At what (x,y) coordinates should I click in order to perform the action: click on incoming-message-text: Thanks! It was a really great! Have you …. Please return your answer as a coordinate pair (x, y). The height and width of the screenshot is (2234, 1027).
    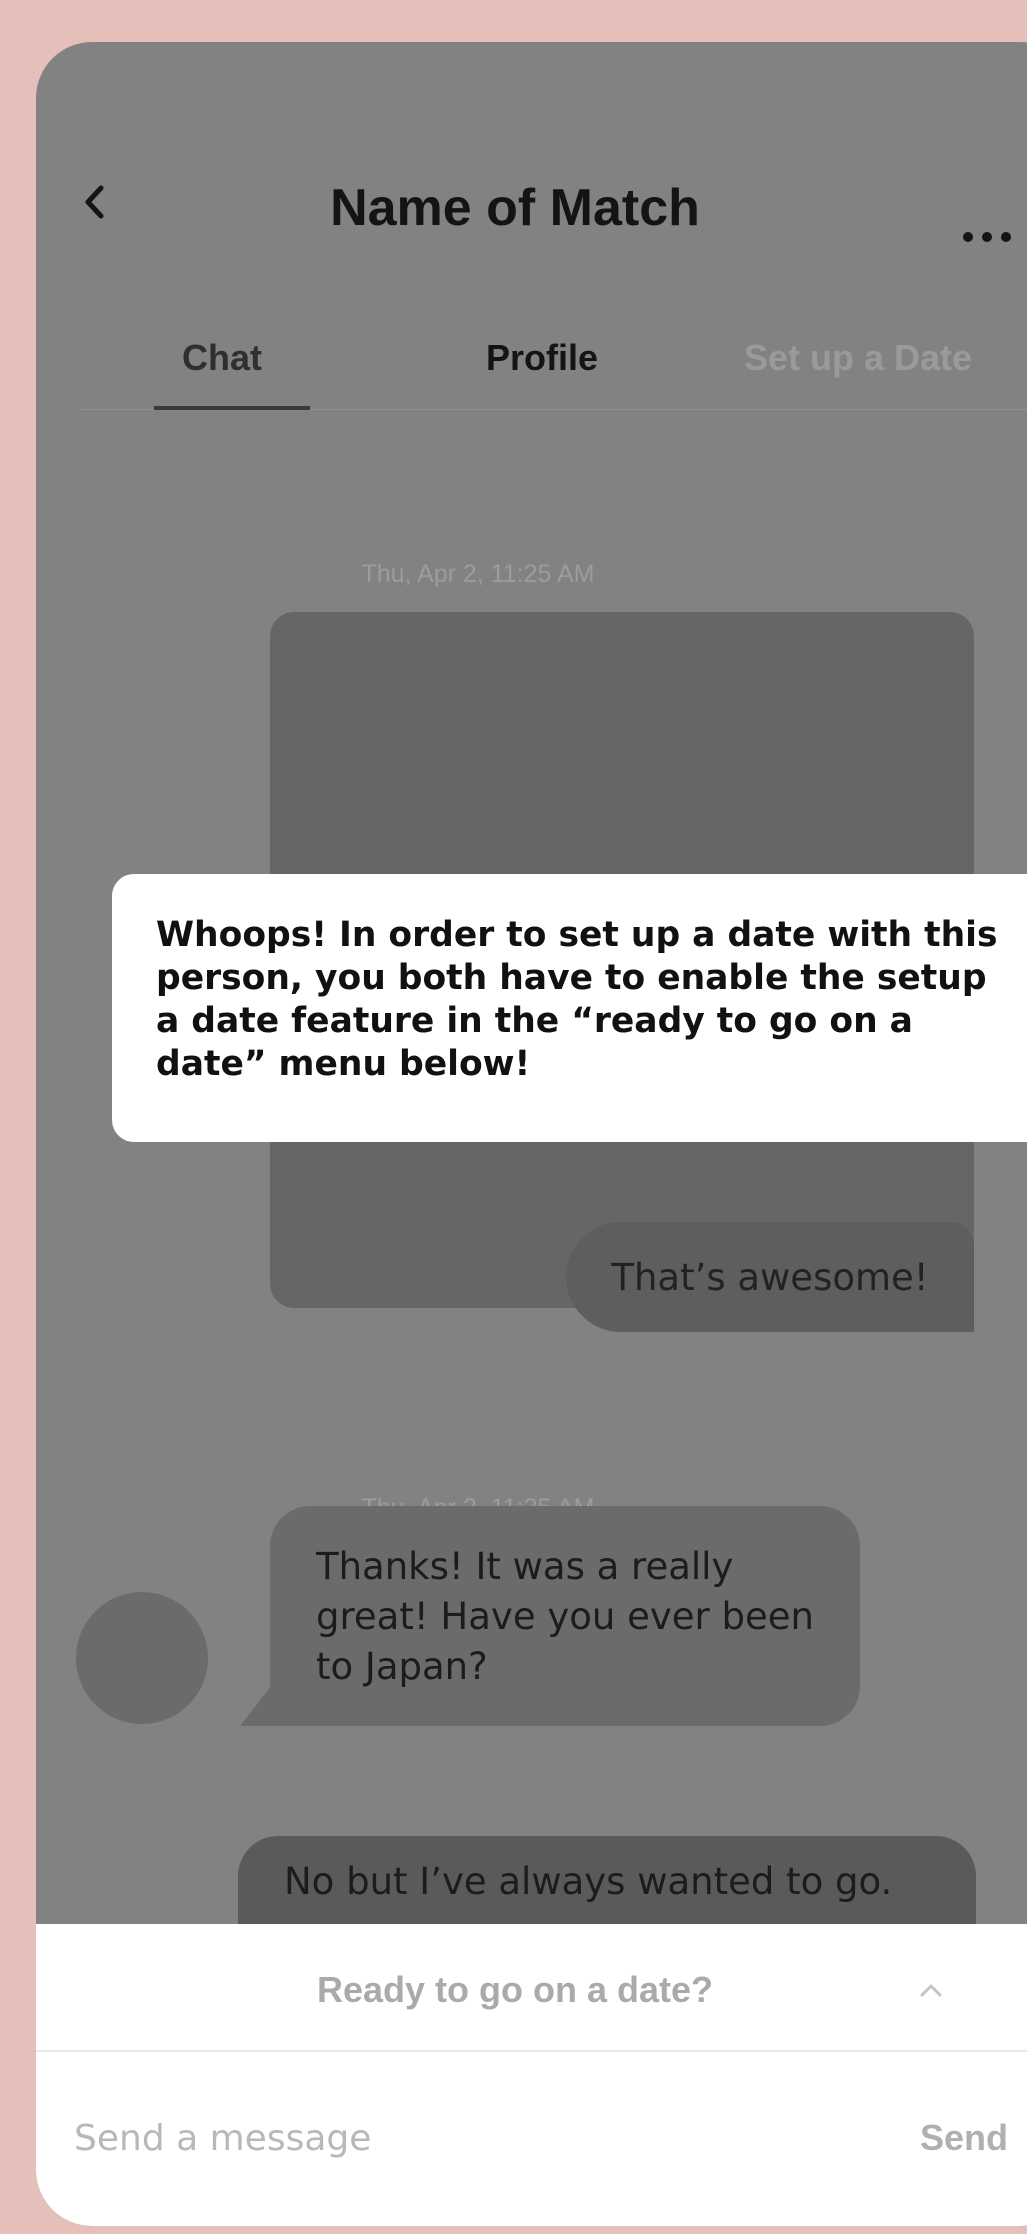
    Looking at the image, I should click on (565, 1616).